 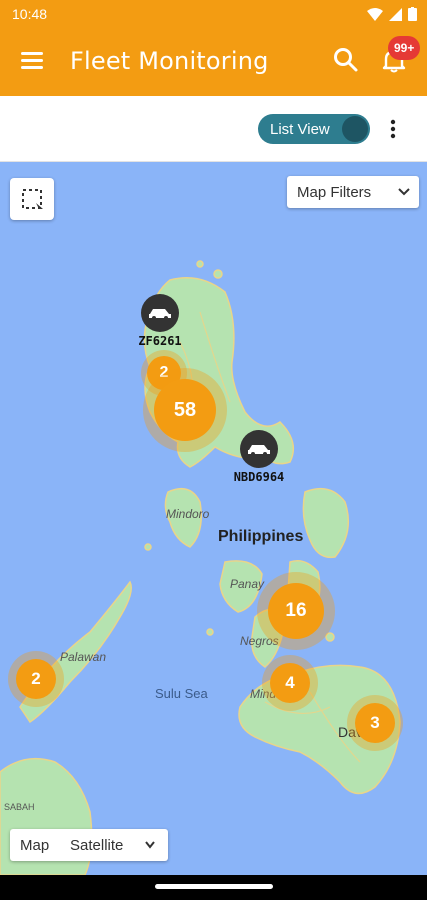 I want to click on vehicle-marker: ZF6261, so click(x=160, y=321).